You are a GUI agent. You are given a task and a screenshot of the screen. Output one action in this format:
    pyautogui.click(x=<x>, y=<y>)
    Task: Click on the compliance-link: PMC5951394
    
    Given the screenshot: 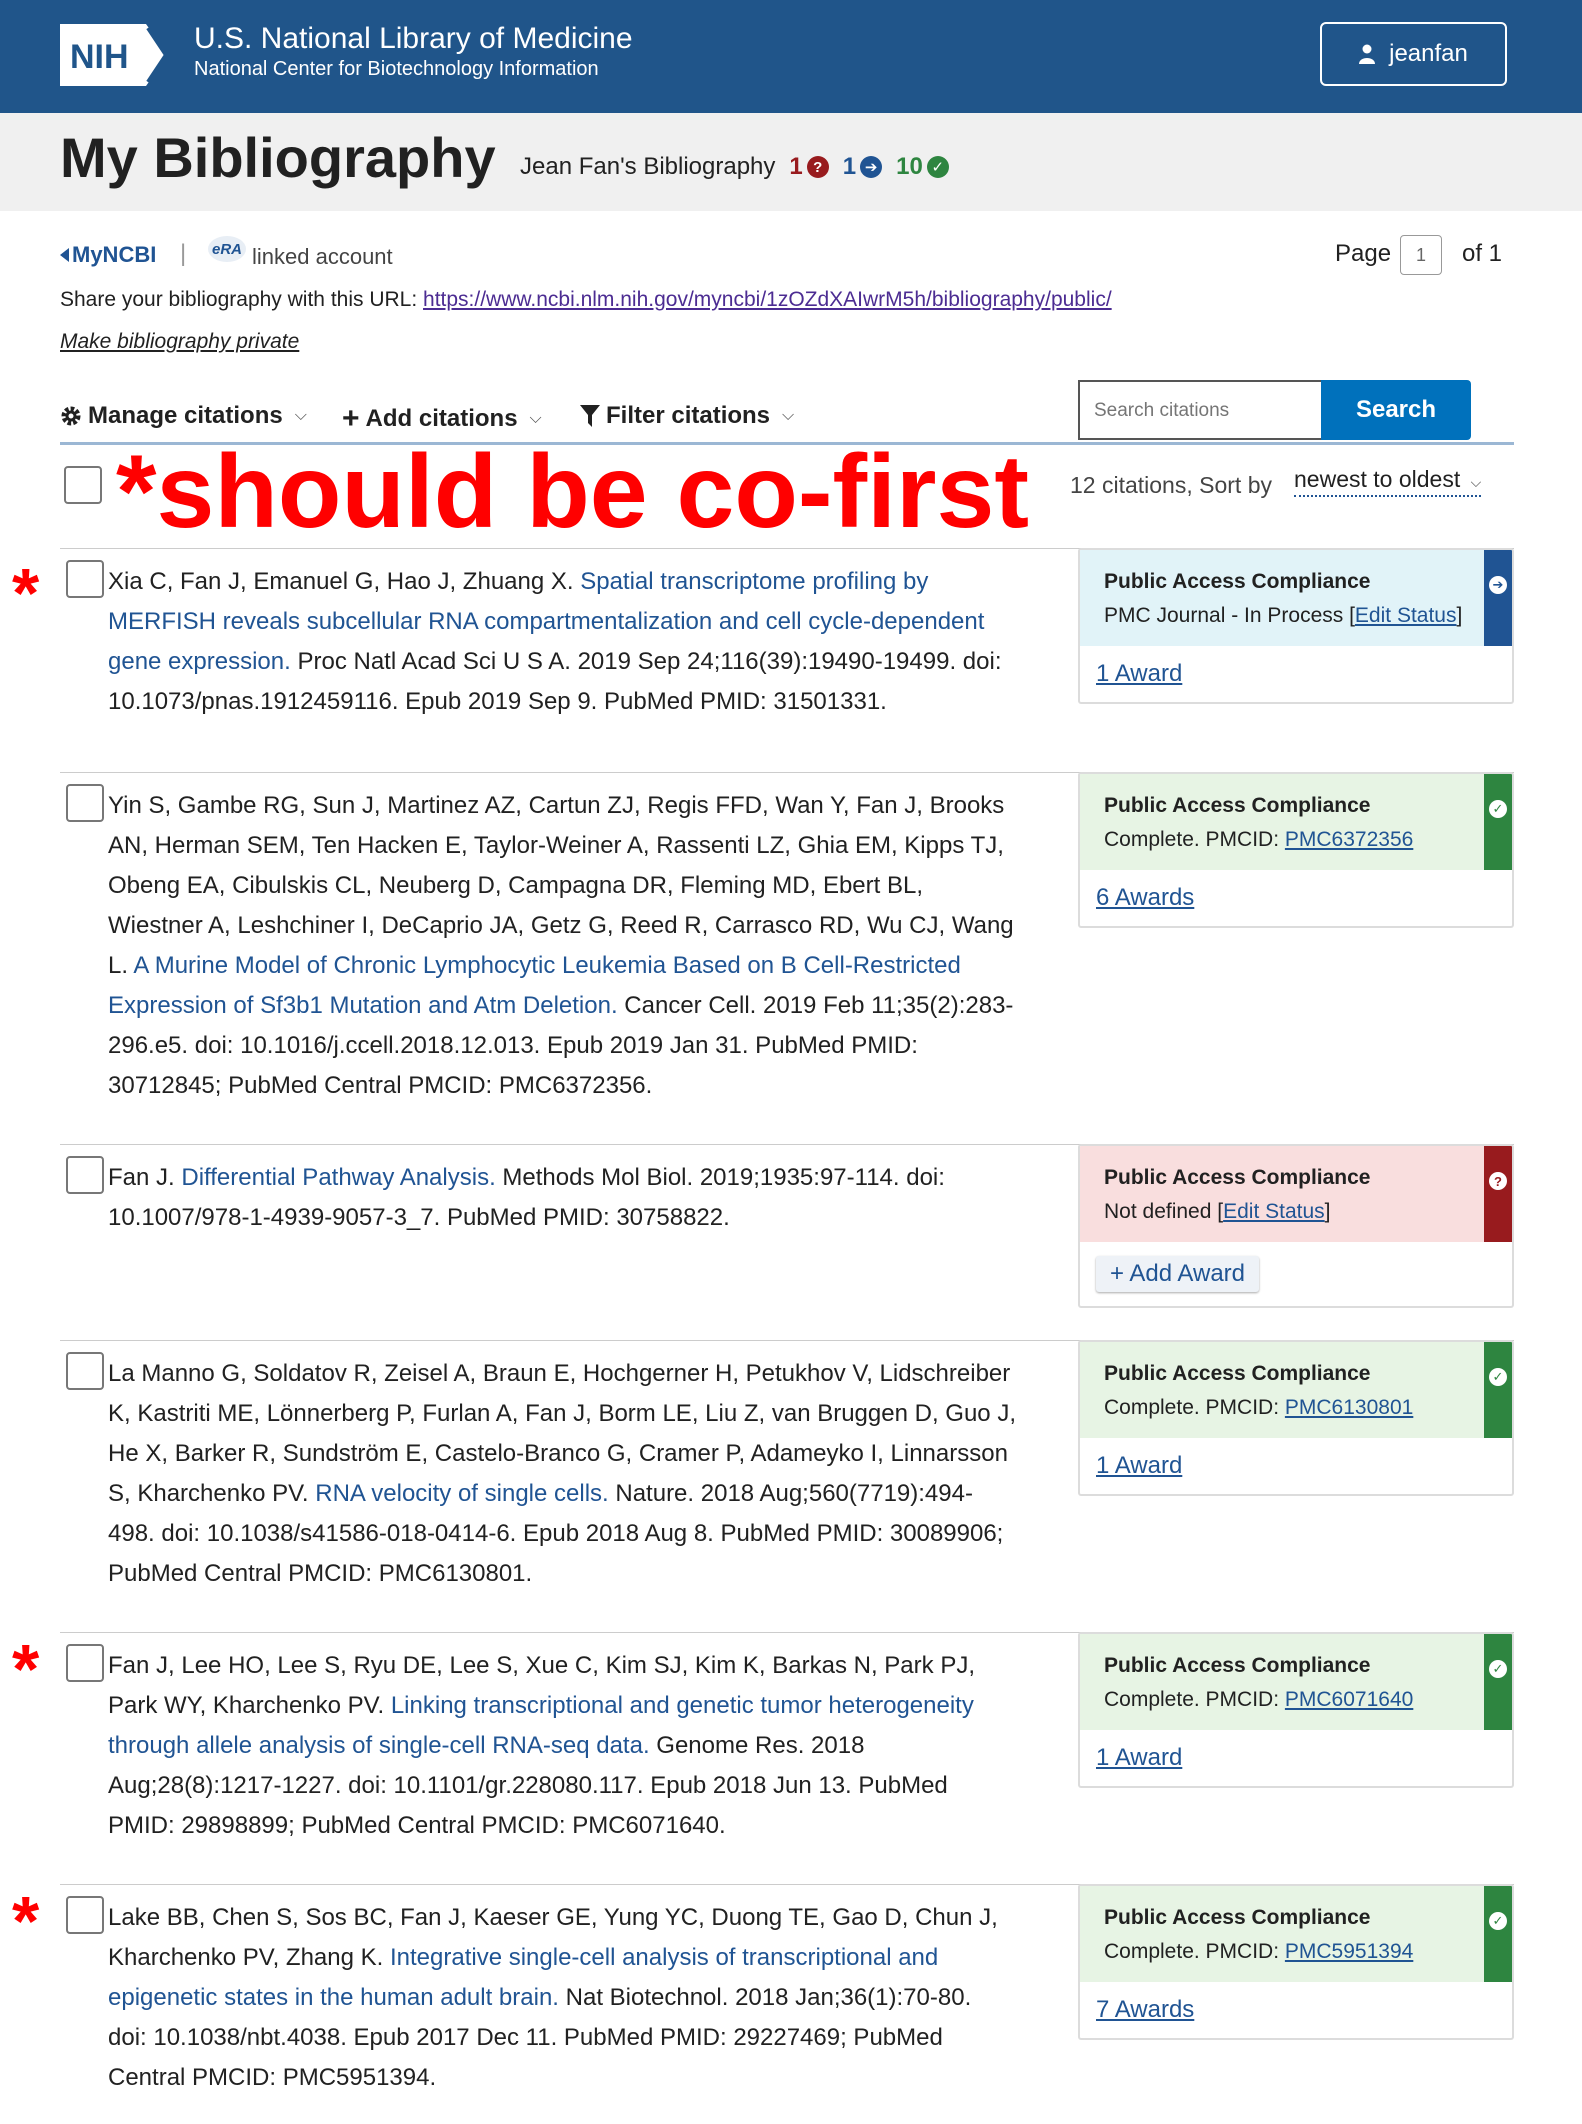 What is the action you would take?
    pyautogui.click(x=1349, y=1951)
    